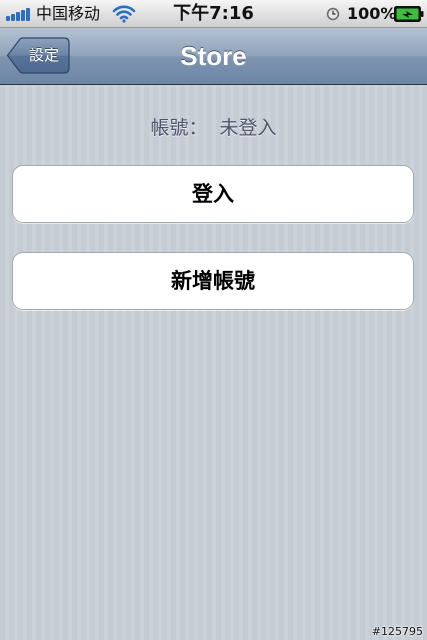 This screenshot has width=427, height=640. Describe the element at coordinates (179, 128) in the screenshot. I see `account-label: 帳號：` at that location.